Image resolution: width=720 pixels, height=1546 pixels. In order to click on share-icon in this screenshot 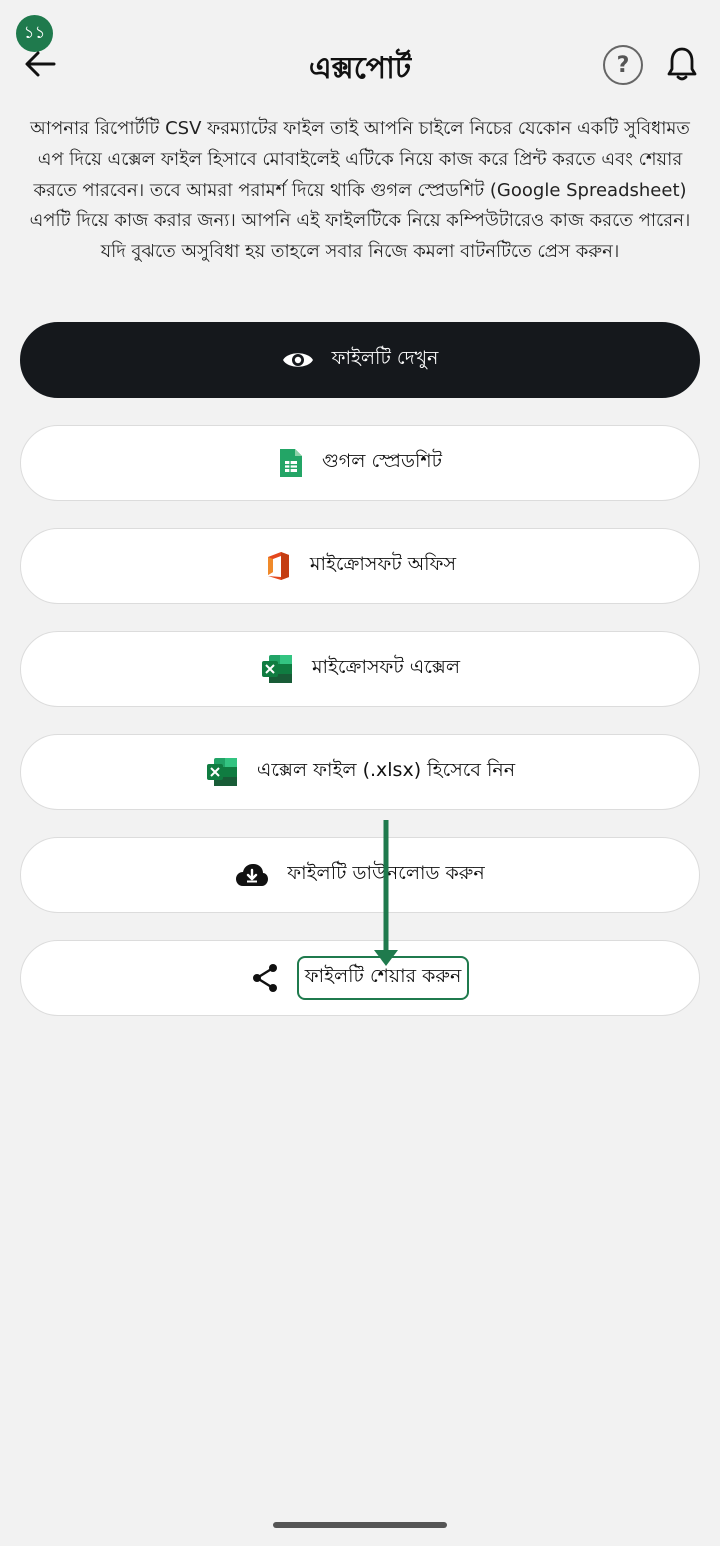, I will do `click(265, 978)`.